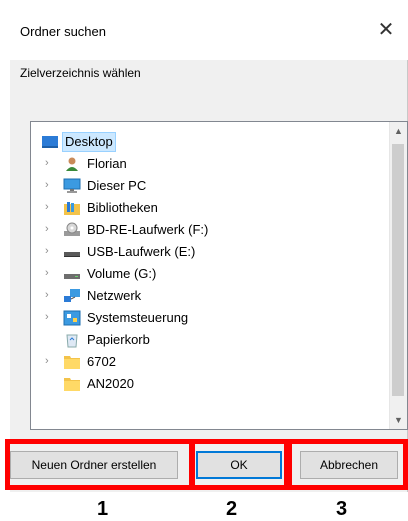 The width and height of the screenshot is (408, 521). Describe the element at coordinates (205, 164) in the screenshot. I see `tree-item: › Florian` at that location.